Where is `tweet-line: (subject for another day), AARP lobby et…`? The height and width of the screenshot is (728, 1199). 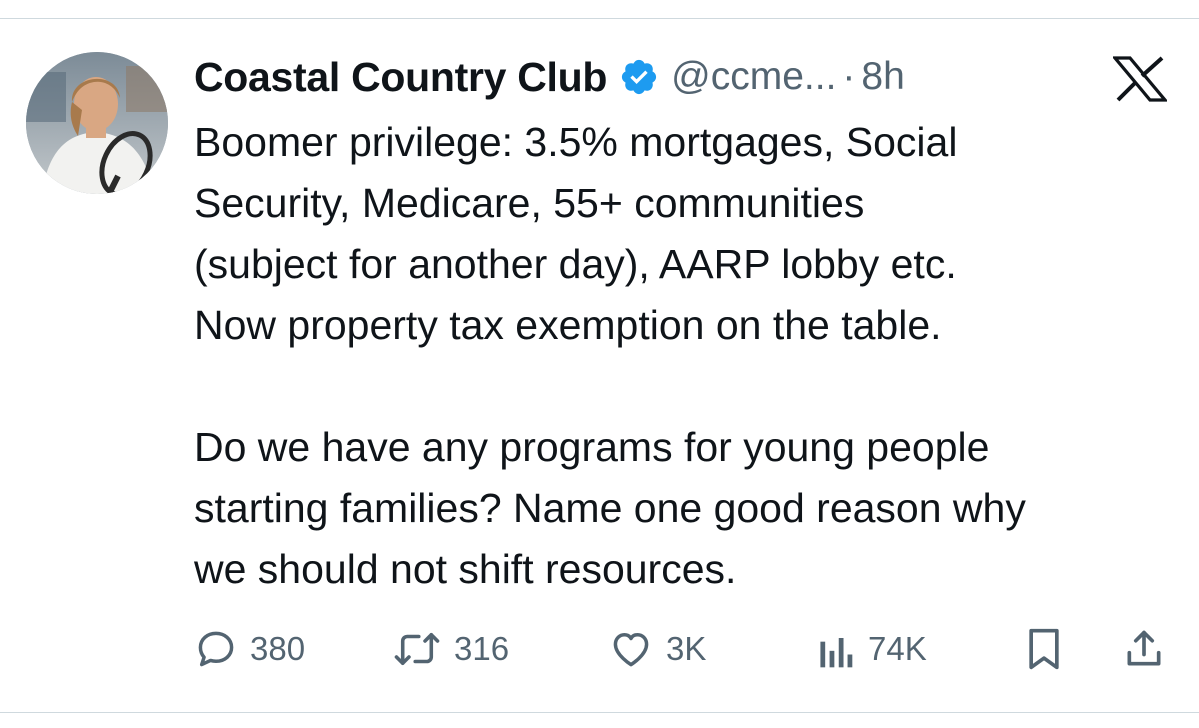 tweet-line: (subject for another day), AARP lobby et… is located at coordinates (575, 264).